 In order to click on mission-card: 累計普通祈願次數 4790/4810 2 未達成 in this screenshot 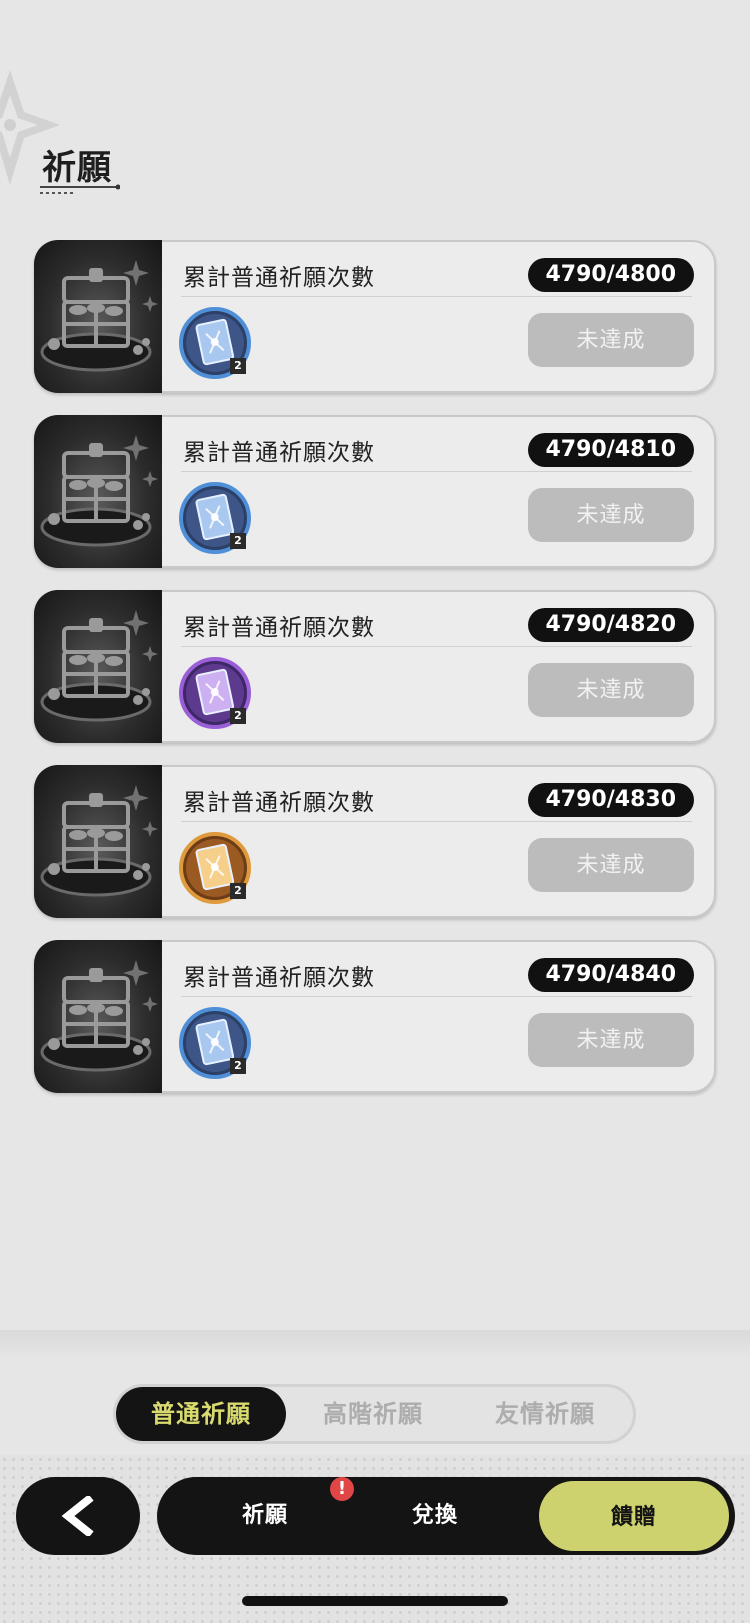, I will do `click(375, 491)`.